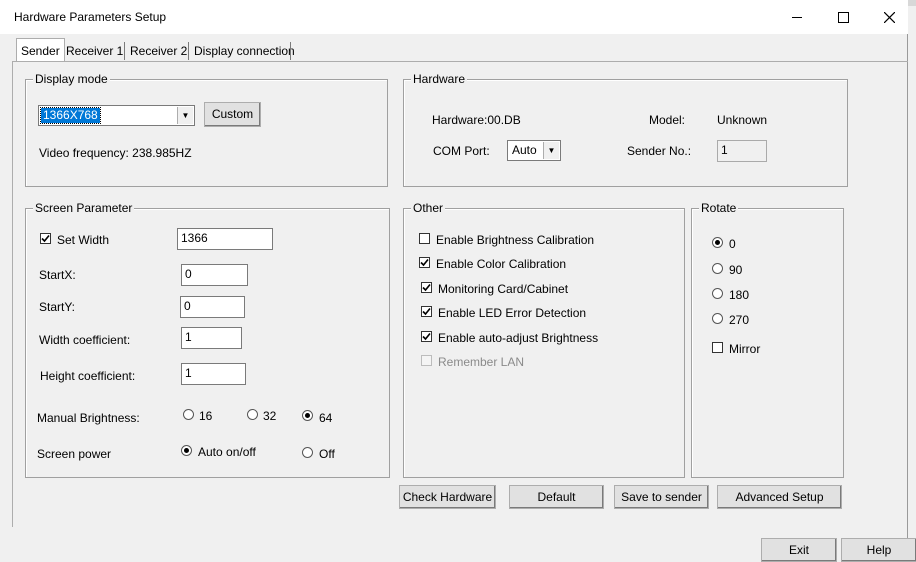 This screenshot has height=562, width=916. I want to click on sender-no-label: Sender No.:, so click(659, 151).